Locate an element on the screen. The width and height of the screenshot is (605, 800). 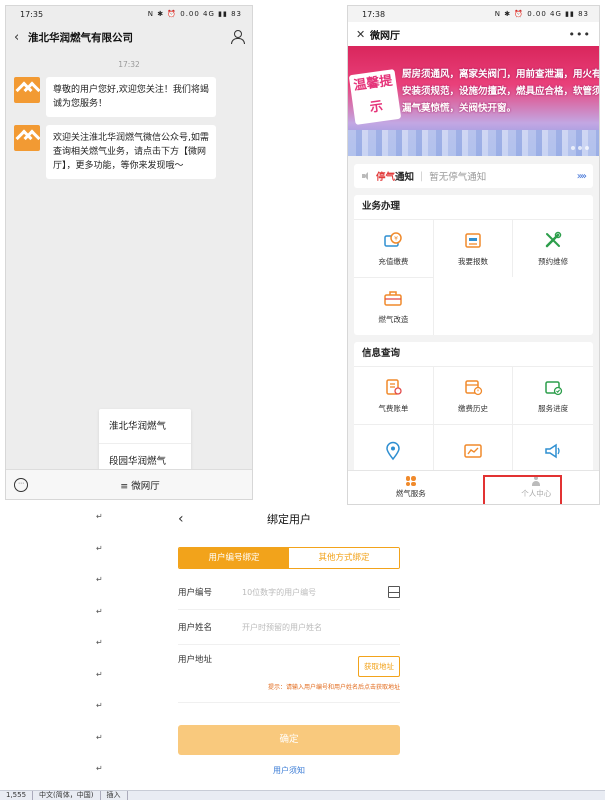
tab-other-bind: 其他方式绑定 is located at coordinates (344, 558).